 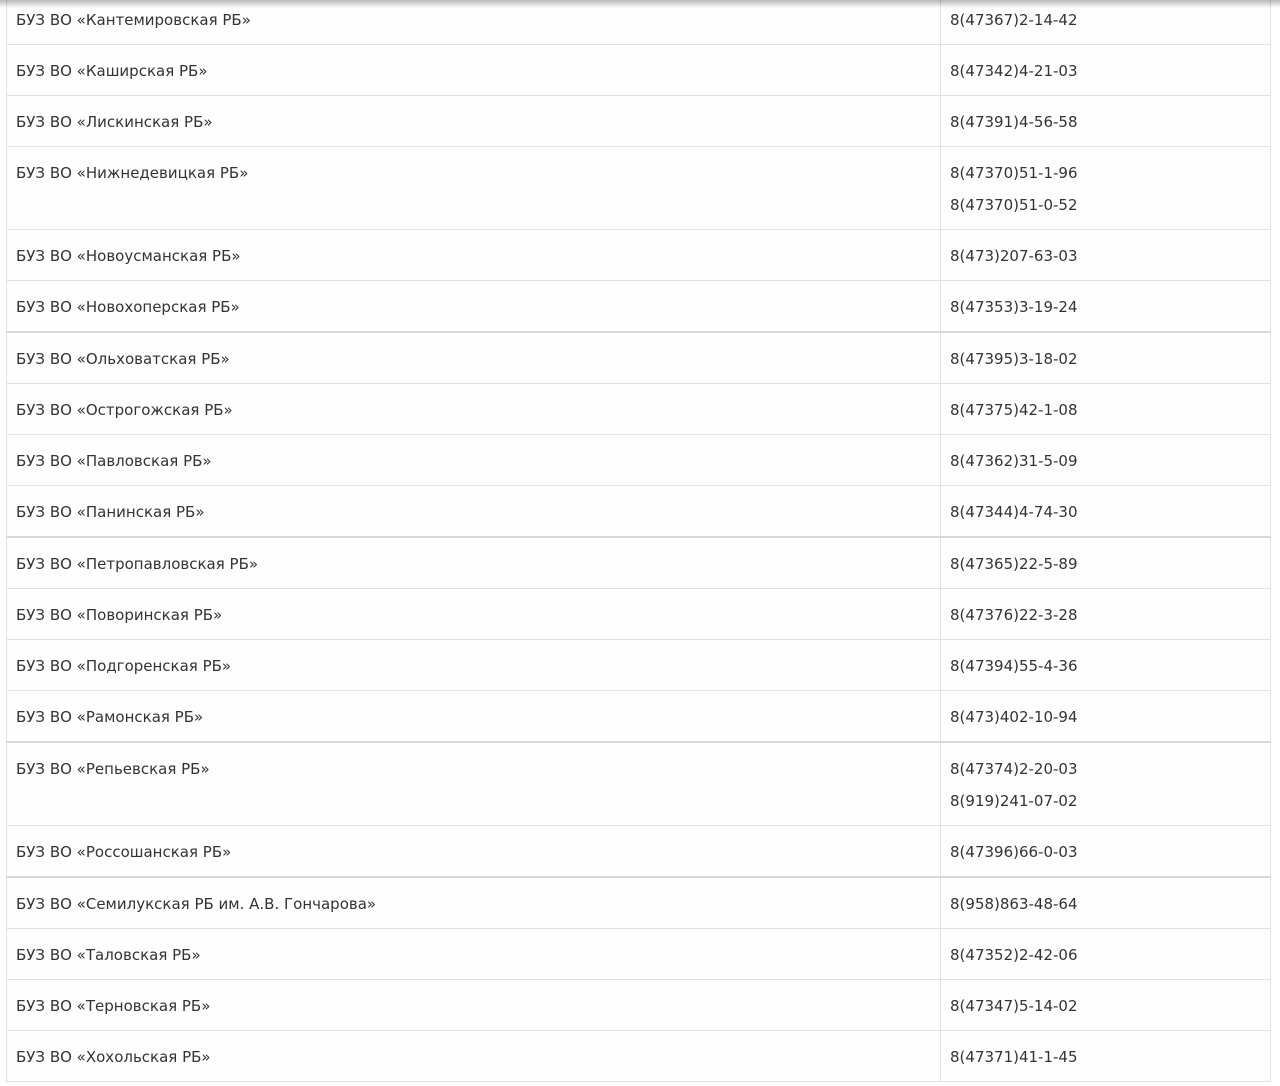 What do you see at coordinates (1014, 20) in the screenshot?
I see `phone-number: 8(47367)2-14-42` at bounding box center [1014, 20].